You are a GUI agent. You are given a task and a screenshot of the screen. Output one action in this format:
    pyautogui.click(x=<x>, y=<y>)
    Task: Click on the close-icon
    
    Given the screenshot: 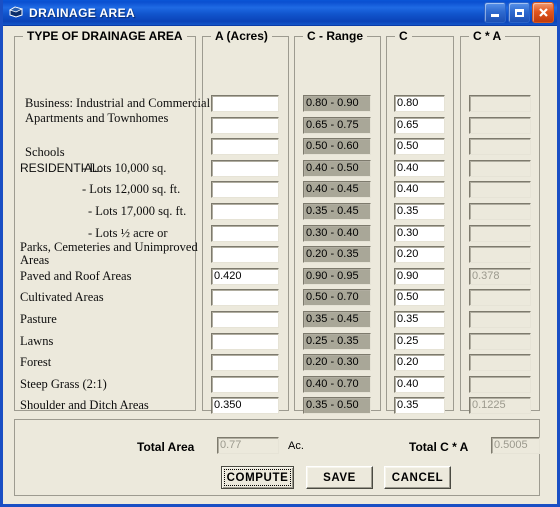 What is the action you would take?
    pyautogui.click(x=543, y=12)
    